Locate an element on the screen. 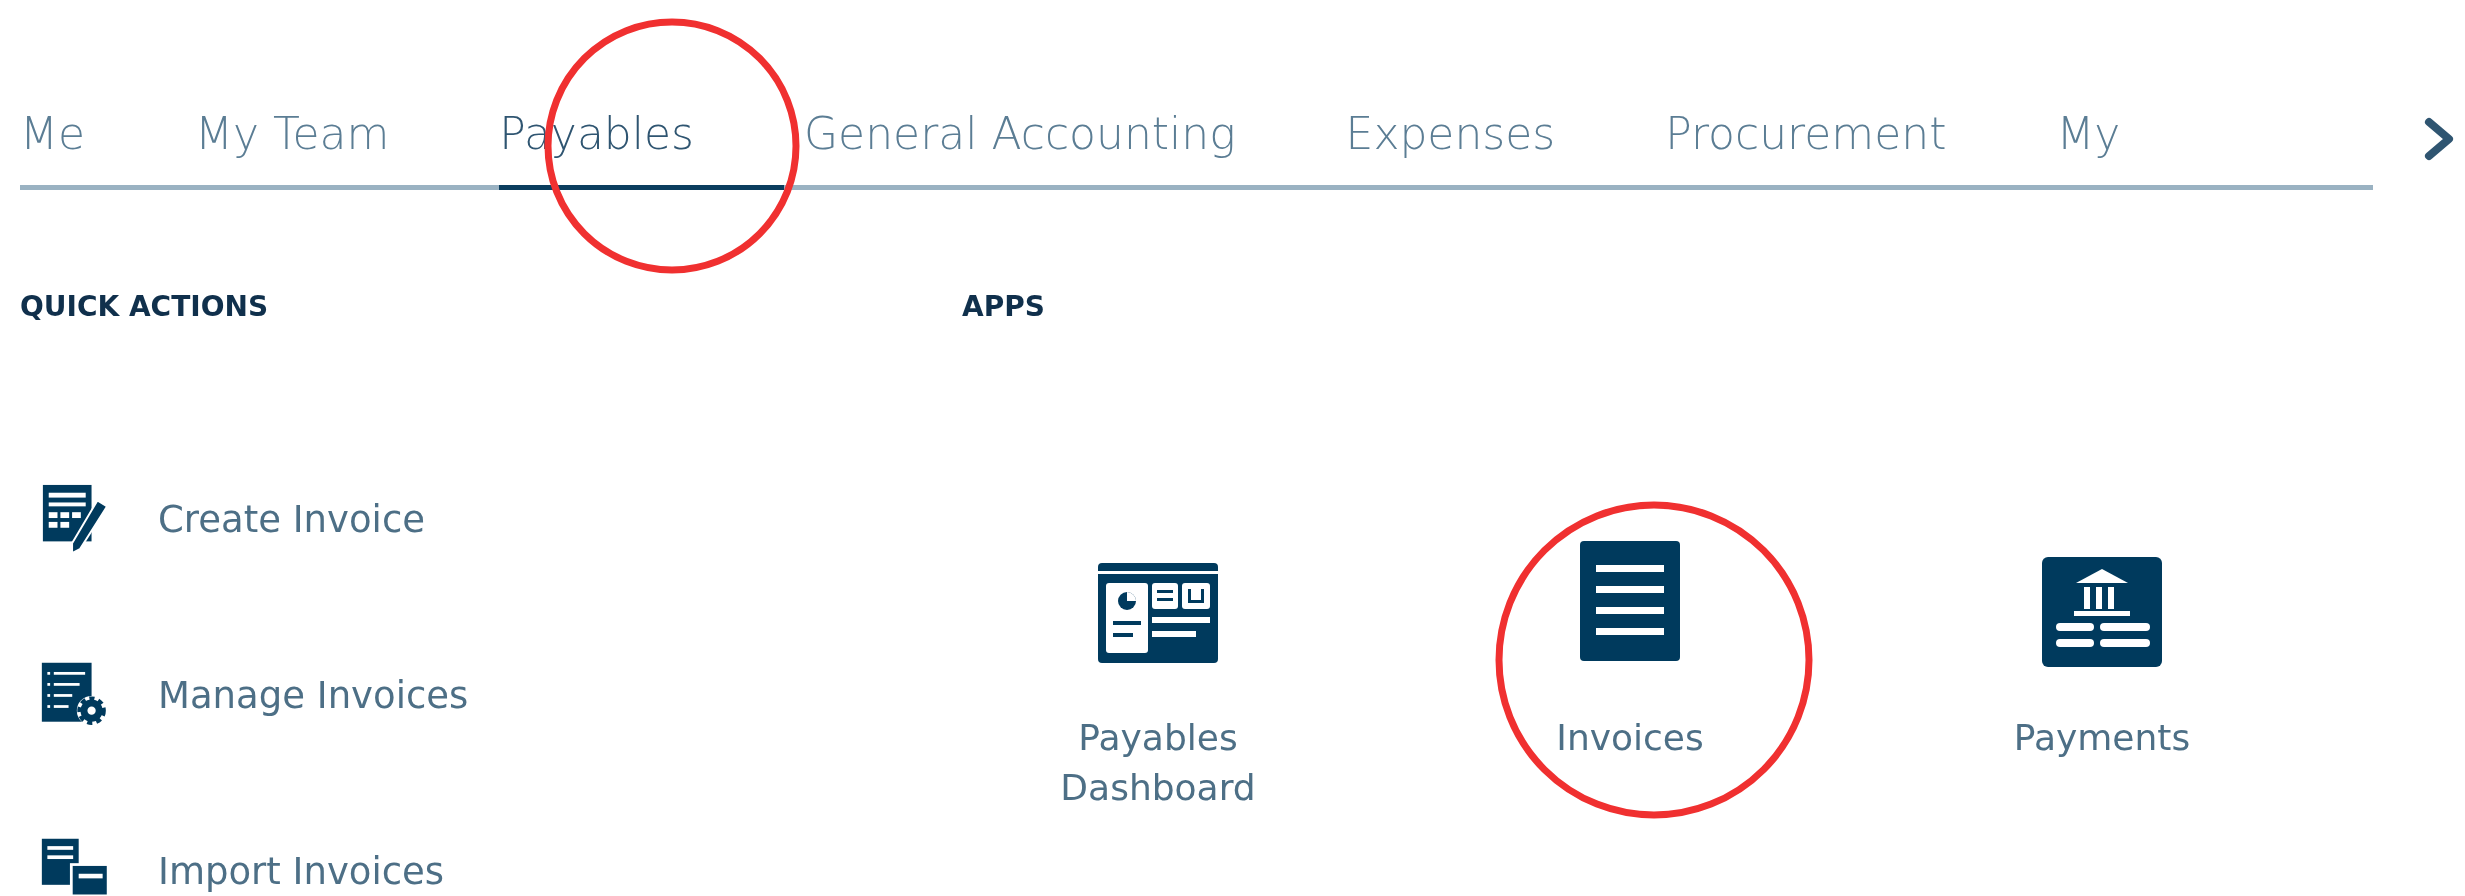 This screenshot has height=896, width=2465. nav-tab: My Team is located at coordinates (292, 149).